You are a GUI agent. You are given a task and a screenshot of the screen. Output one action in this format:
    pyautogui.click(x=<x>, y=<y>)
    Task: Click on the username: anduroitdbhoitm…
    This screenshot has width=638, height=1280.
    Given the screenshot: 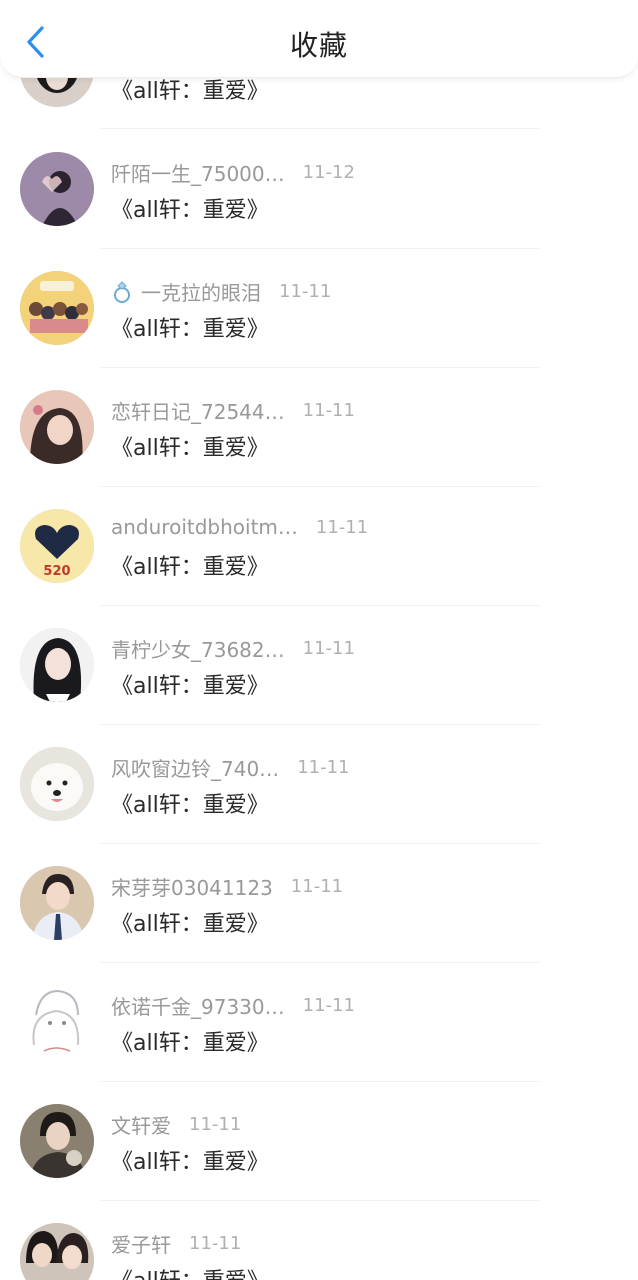 What is the action you would take?
    pyautogui.click(x=204, y=527)
    